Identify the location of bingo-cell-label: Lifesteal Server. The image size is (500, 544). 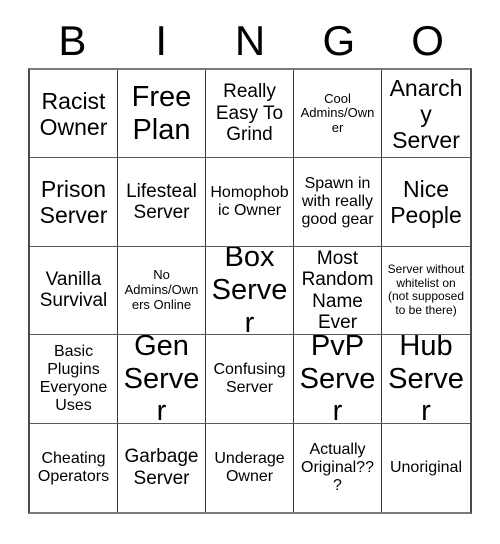
(161, 202).